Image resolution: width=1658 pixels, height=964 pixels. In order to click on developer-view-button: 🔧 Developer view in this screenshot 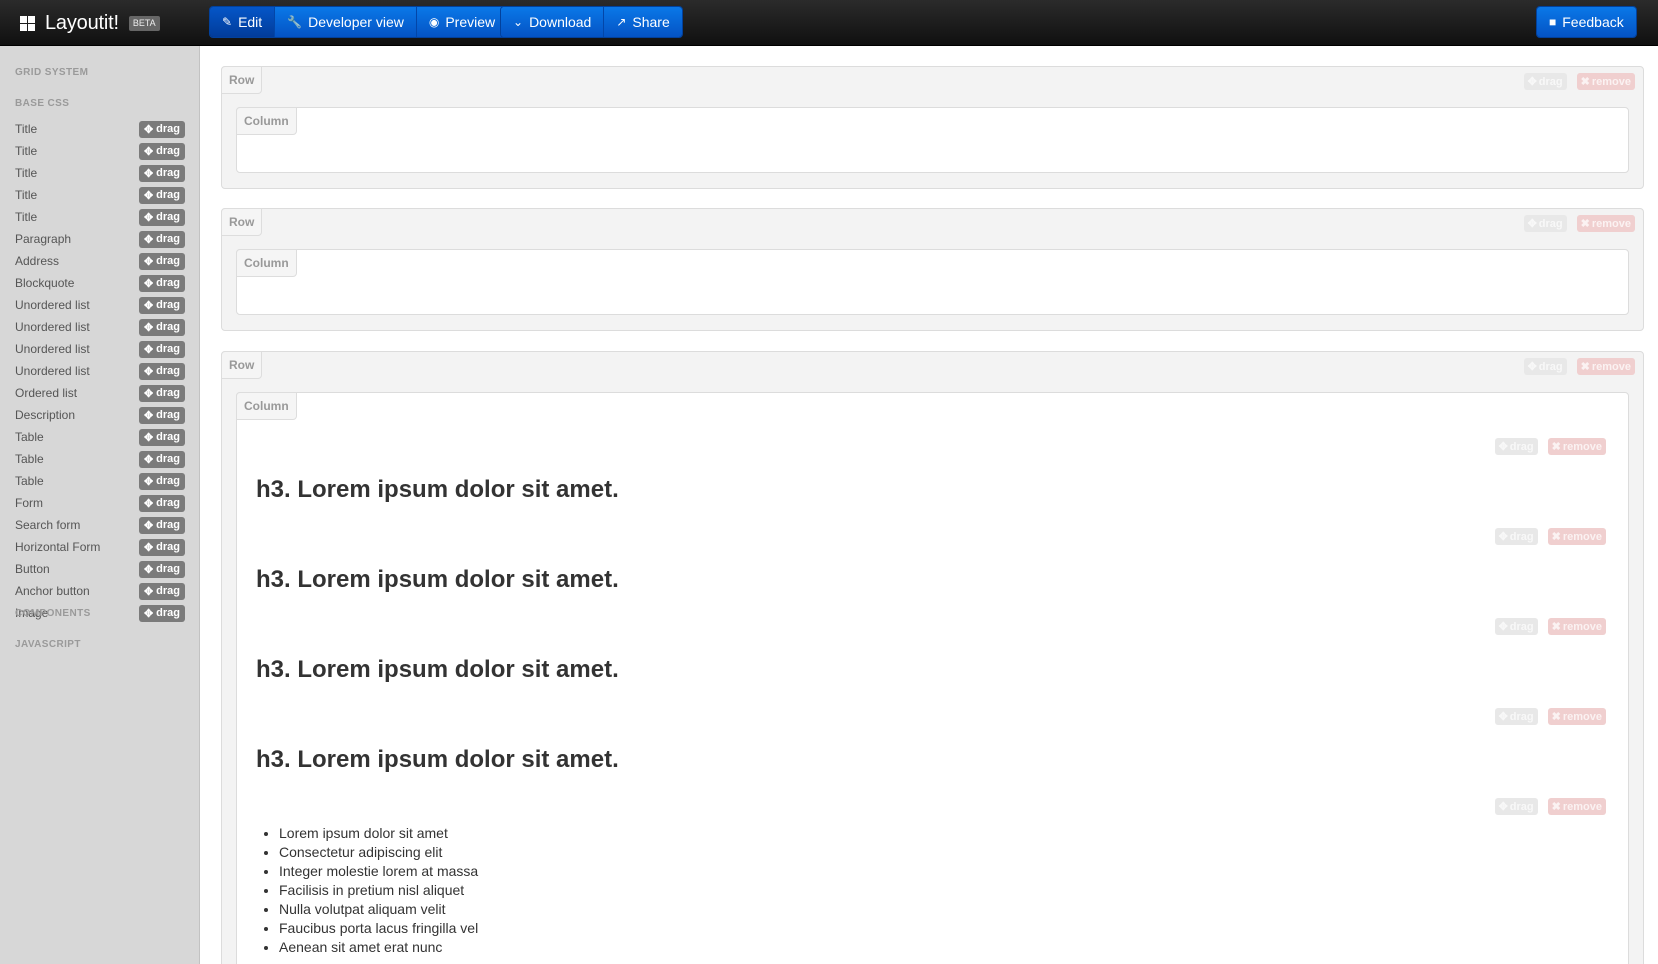, I will do `click(346, 22)`.